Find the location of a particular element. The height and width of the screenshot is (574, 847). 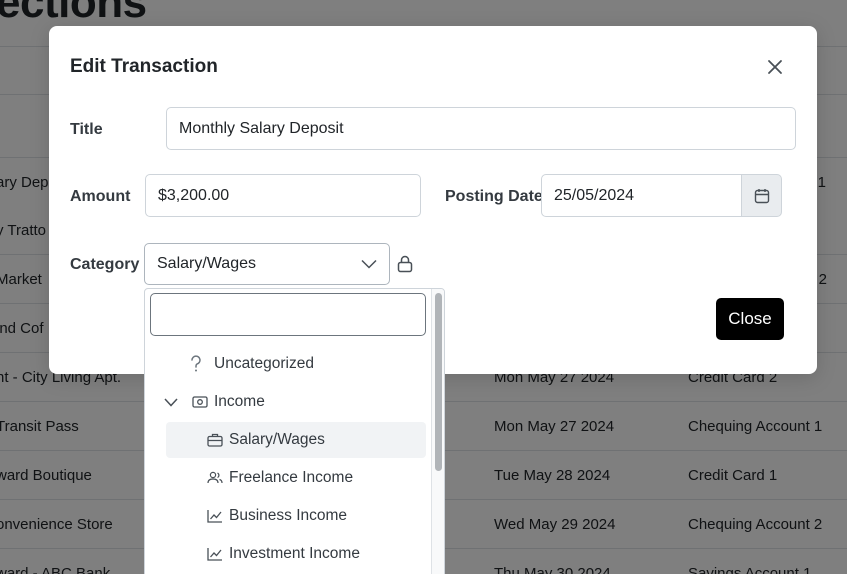

question-icon is located at coordinates (196, 363).